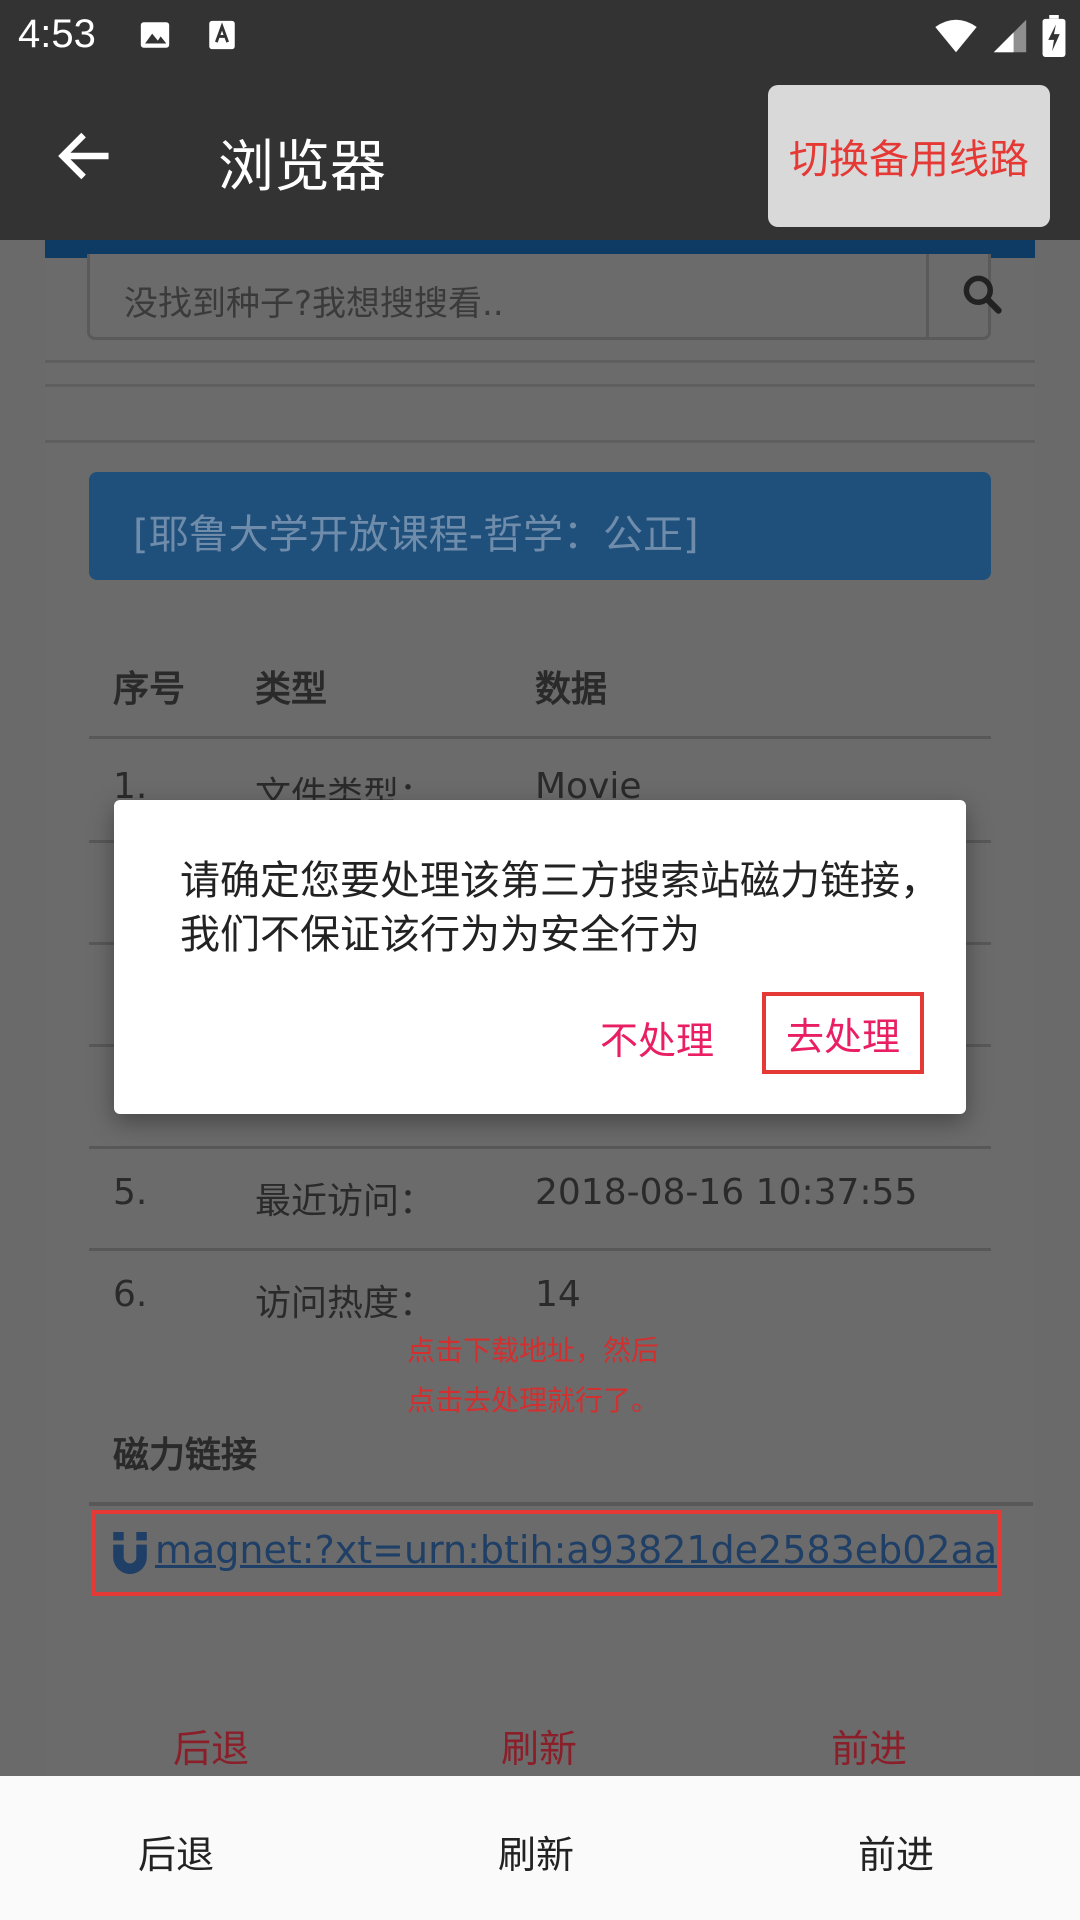 The image size is (1080, 1920). Describe the element at coordinates (416, 535) in the screenshot. I see `resource-title: [耶鲁大学开放课程-哲学：公正]` at that location.